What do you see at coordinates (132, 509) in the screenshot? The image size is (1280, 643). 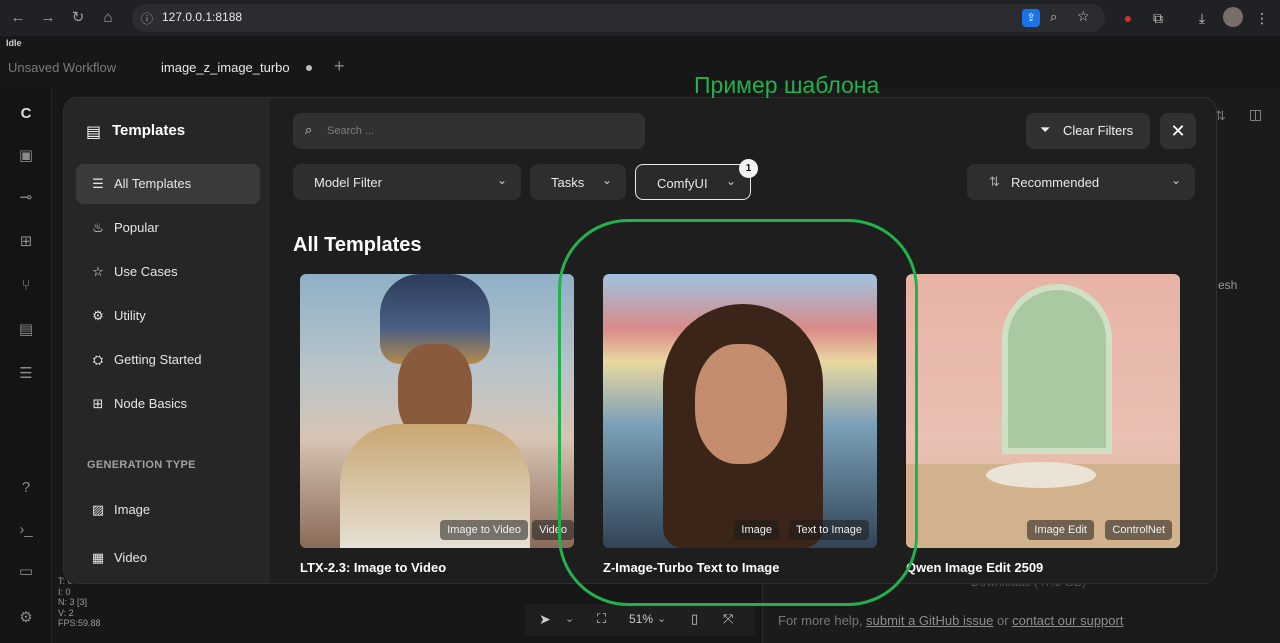 I see `nav-label: Image` at bounding box center [132, 509].